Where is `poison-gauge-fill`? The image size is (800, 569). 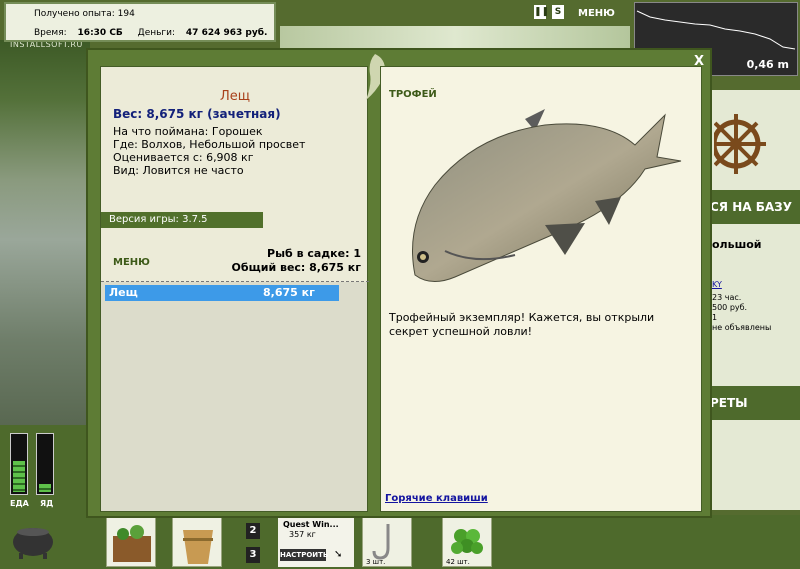
poison-gauge-fill is located at coordinates (45, 488).